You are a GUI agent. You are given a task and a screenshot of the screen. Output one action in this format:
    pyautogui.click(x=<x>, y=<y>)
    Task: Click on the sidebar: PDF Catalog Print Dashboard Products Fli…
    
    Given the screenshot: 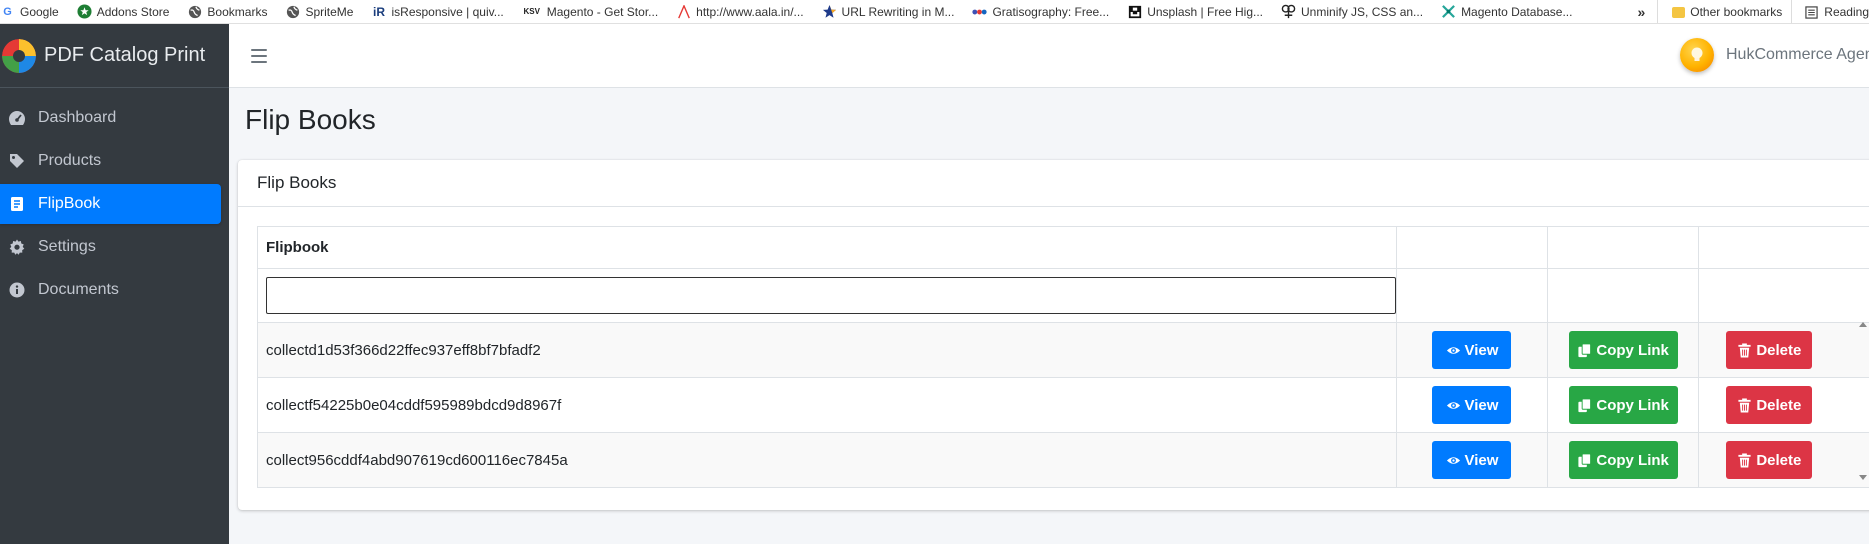 What is the action you would take?
    pyautogui.click(x=114, y=284)
    